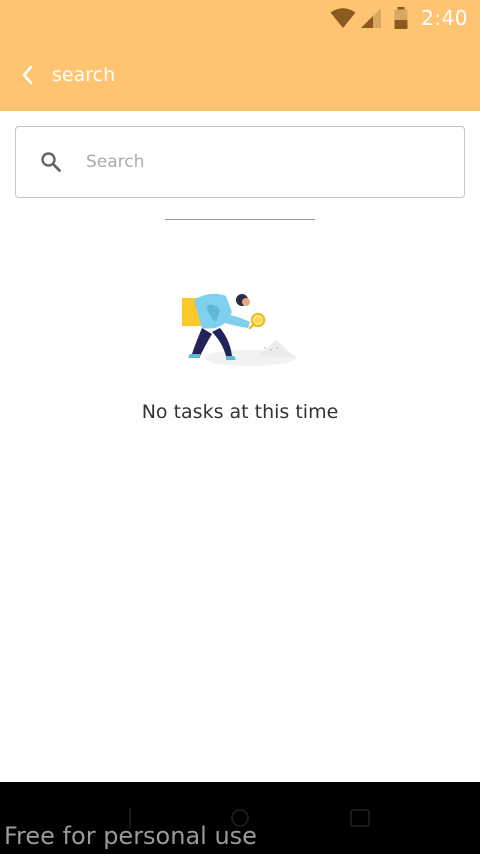 The width and height of the screenshot is (480, 854). I want to click on cellular-signal-icon, so click(371, 18).